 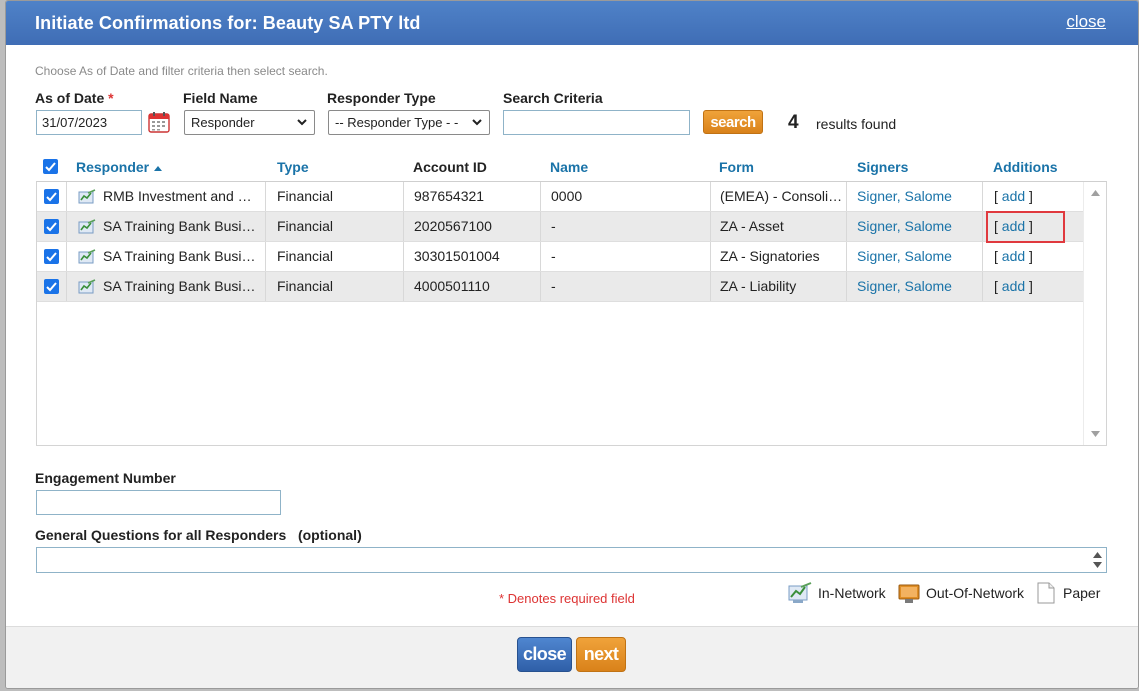 What do you see at coordinates (553, 98) in the screenshot?
I see `search-criteria-label: Search Criteria` at bounding box center [553, 98].